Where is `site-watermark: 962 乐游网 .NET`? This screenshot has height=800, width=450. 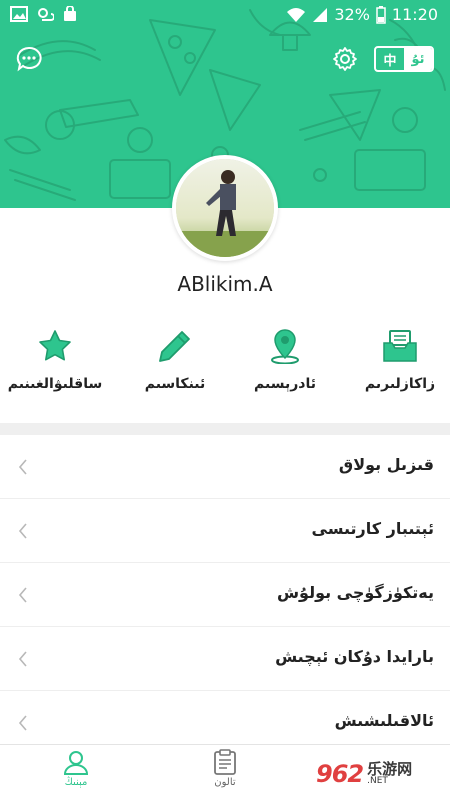
site-watermark: 962 乐游网 .NET is located at coordinates (381, 774).